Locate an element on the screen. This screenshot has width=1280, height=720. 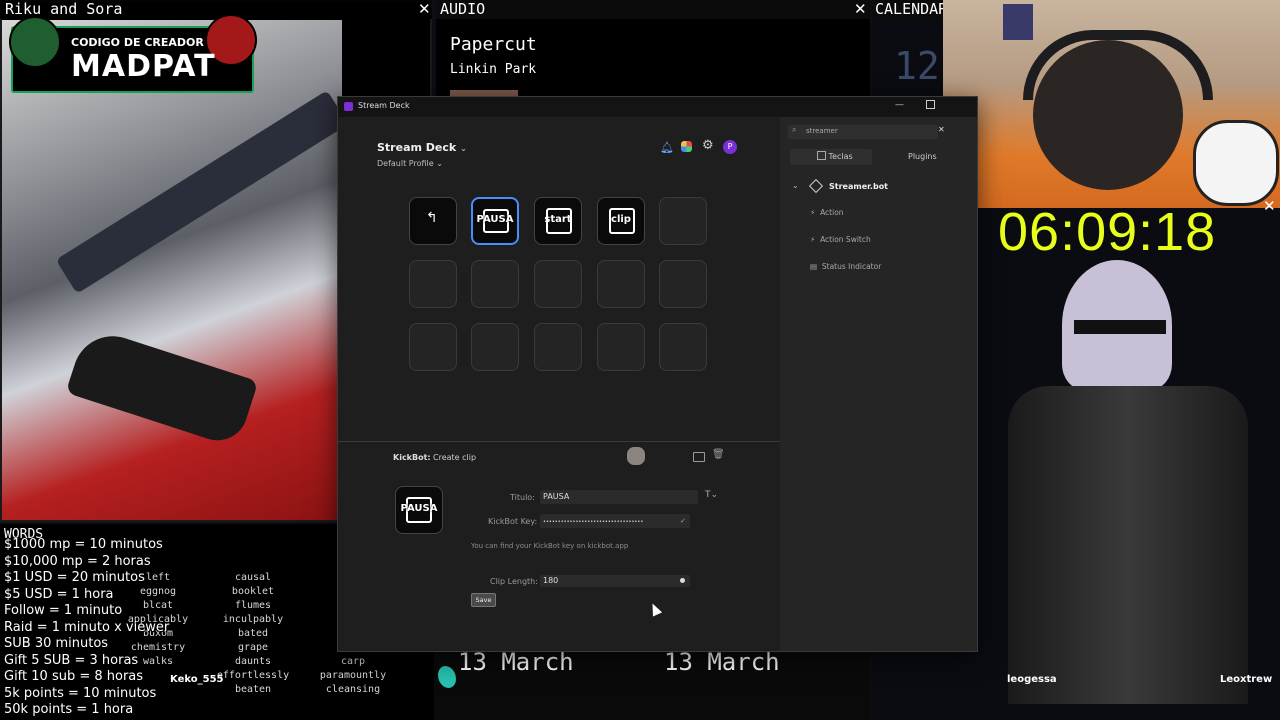
device-selector: Stream Deck ⌄ is located at coordinates (422, 147).